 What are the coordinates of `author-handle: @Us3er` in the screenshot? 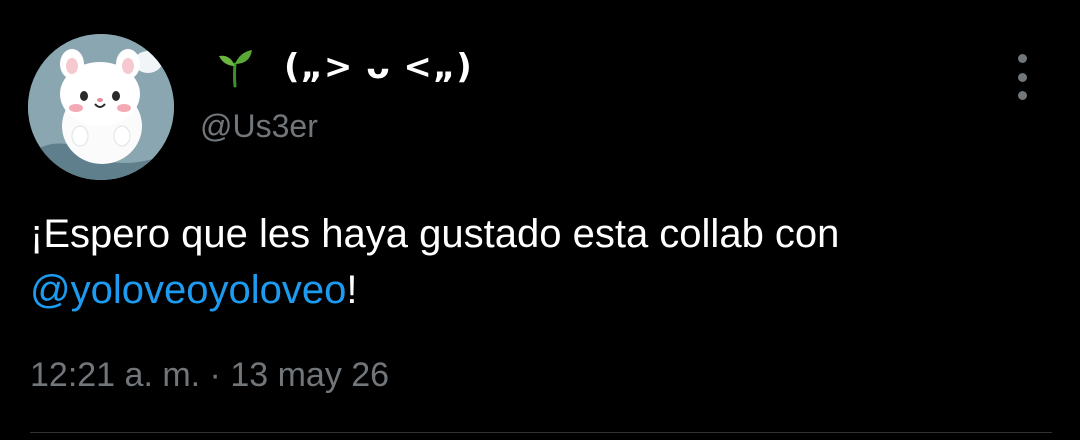 It's located at (259, 126).